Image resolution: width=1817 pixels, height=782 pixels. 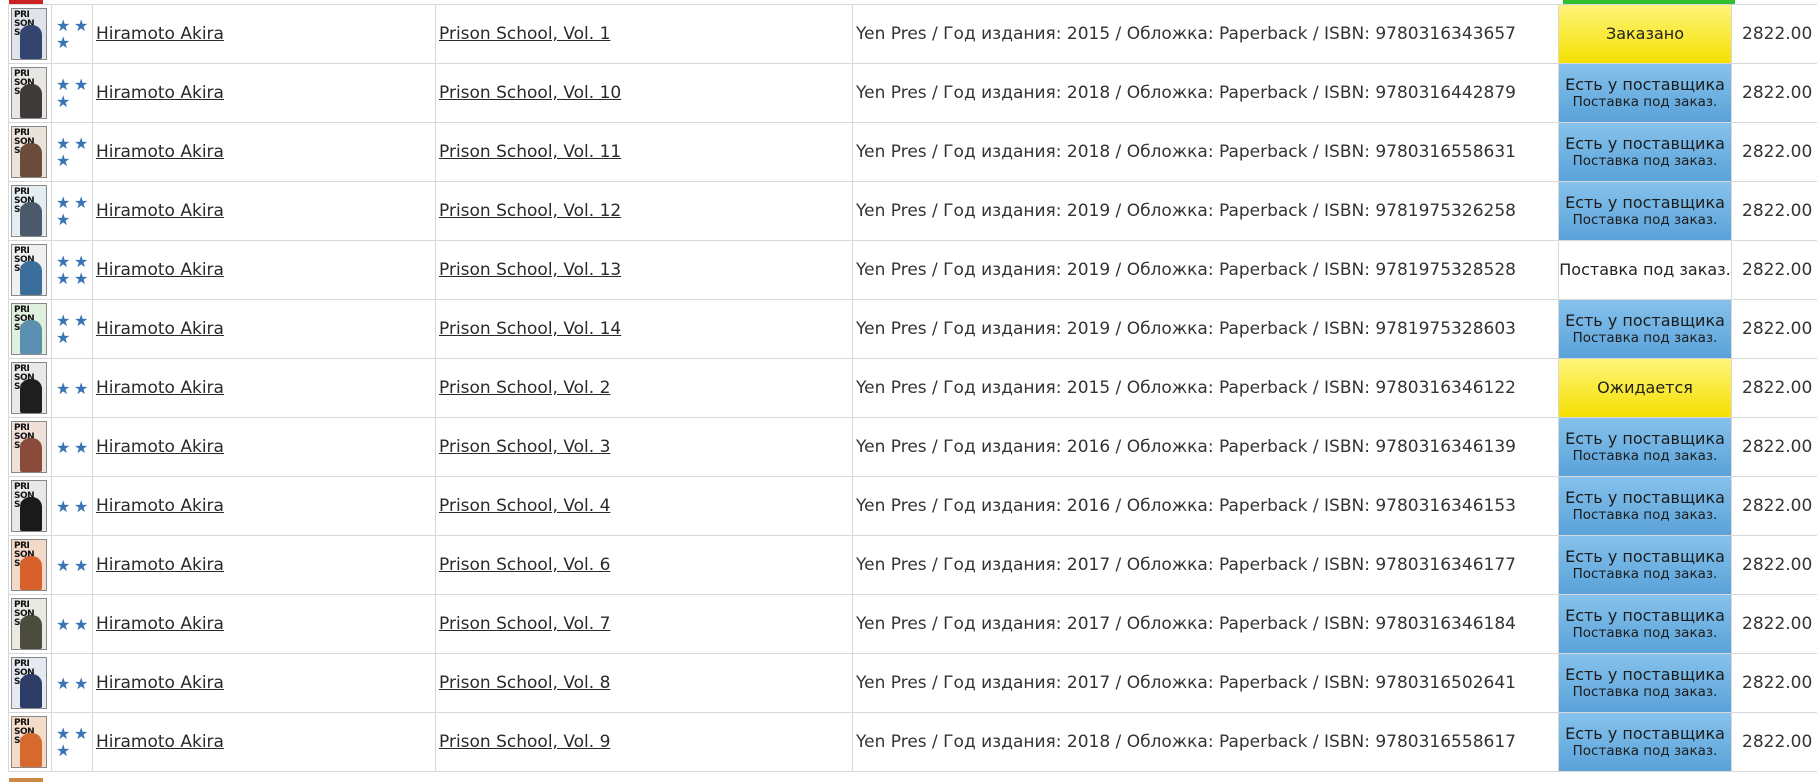 What do you see at coordinates (530, 211) in the screenshot?
I see `title-link: Prison School, Vol. 12` at bounding box center [530, 211].